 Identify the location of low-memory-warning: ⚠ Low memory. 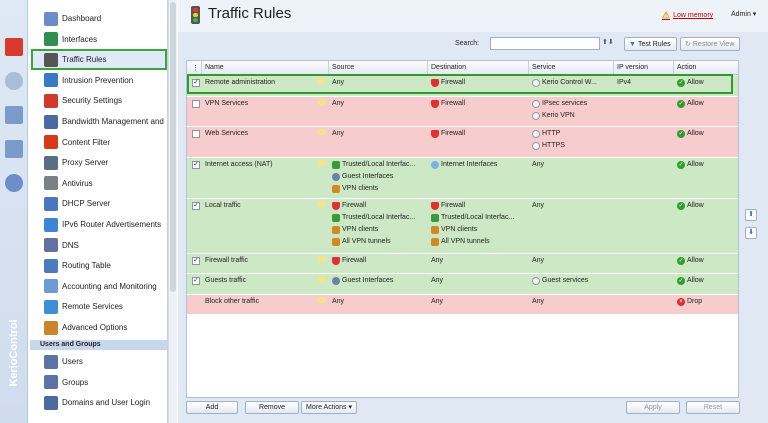
(687, 15).